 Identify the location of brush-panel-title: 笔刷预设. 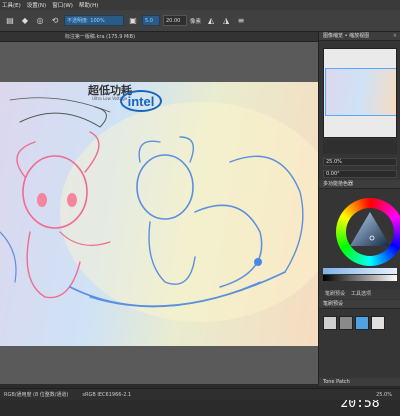
(333, 304).